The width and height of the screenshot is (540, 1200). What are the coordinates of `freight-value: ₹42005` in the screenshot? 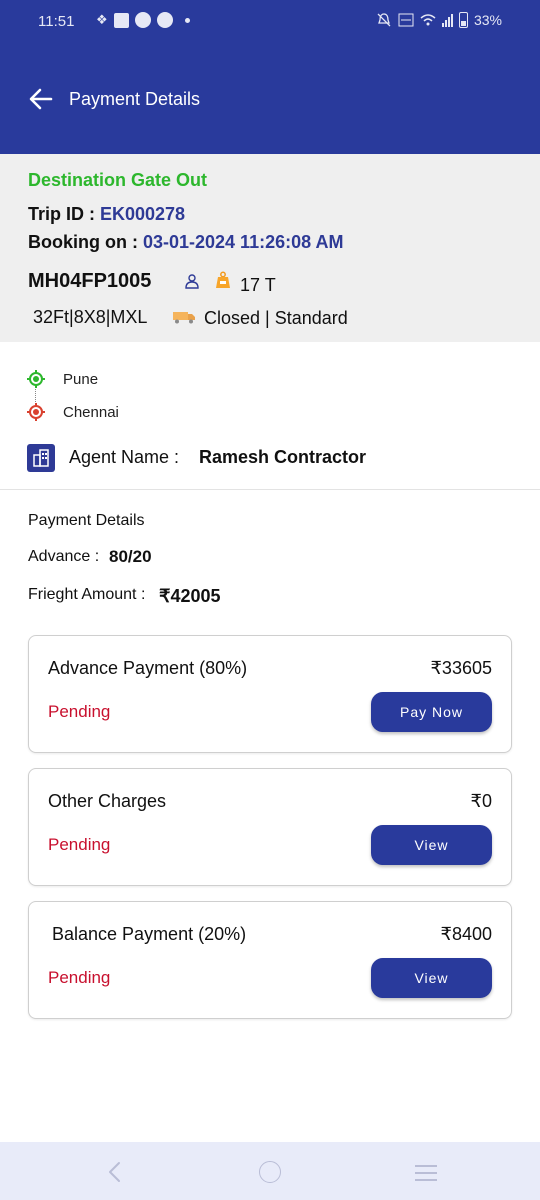 It's located at (190, 596).